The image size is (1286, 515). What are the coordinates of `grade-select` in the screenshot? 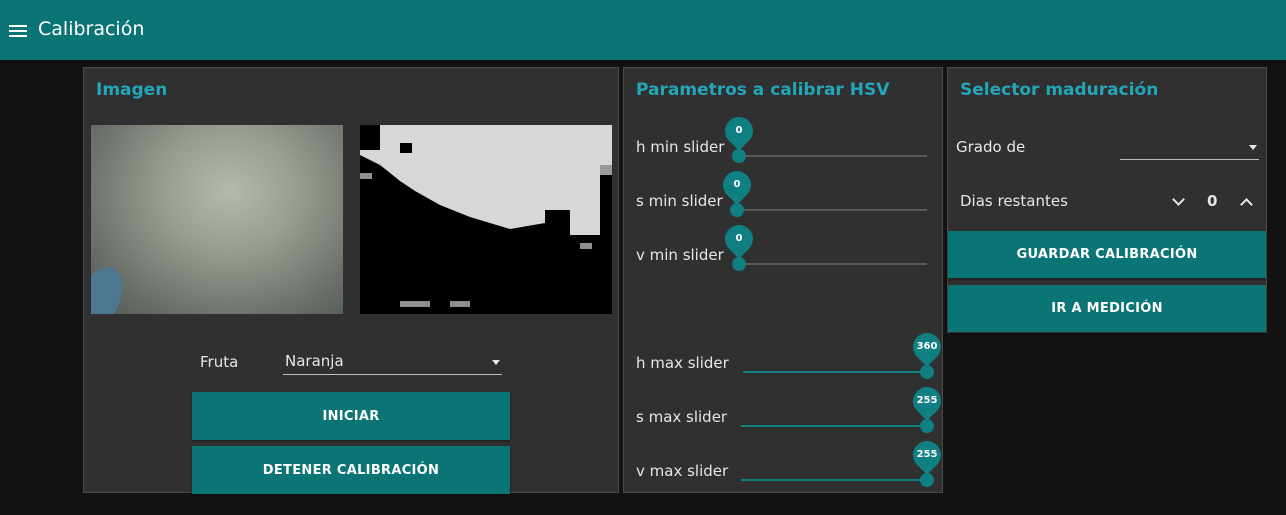 It's located at (1189, 148).